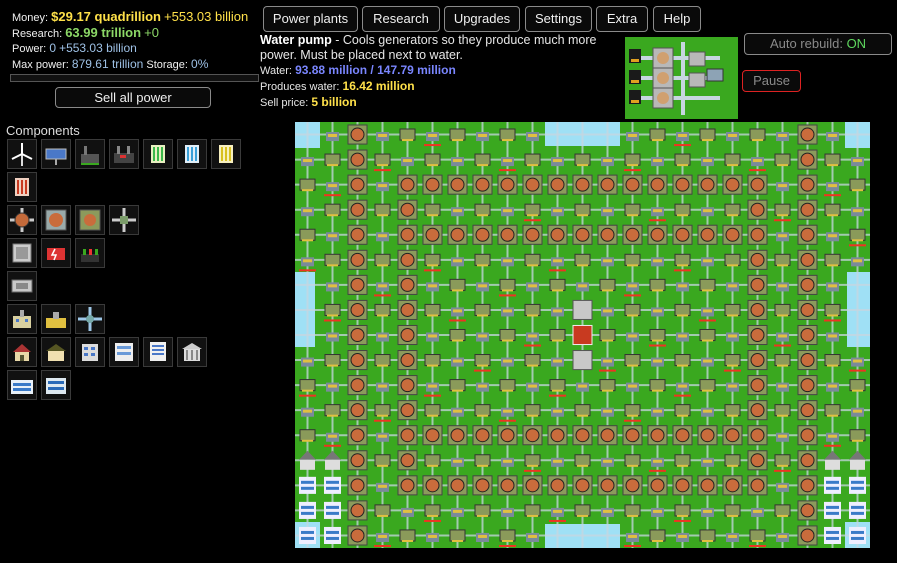  Describe the element at coordinates (622, 19) in the screenshot. I see `tab-extra: Extra` at that location.